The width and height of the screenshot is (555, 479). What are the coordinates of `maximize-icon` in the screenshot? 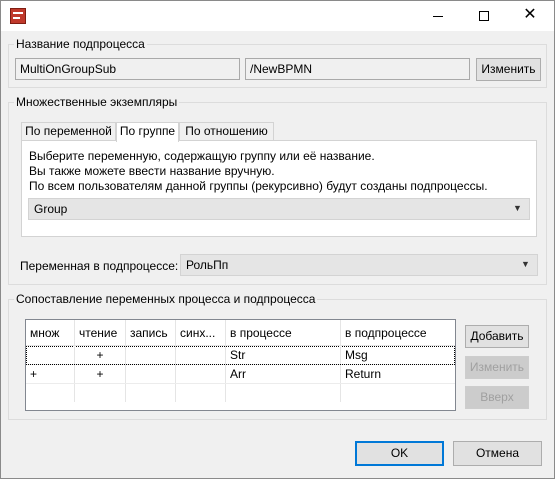 It's located at (484, 16).